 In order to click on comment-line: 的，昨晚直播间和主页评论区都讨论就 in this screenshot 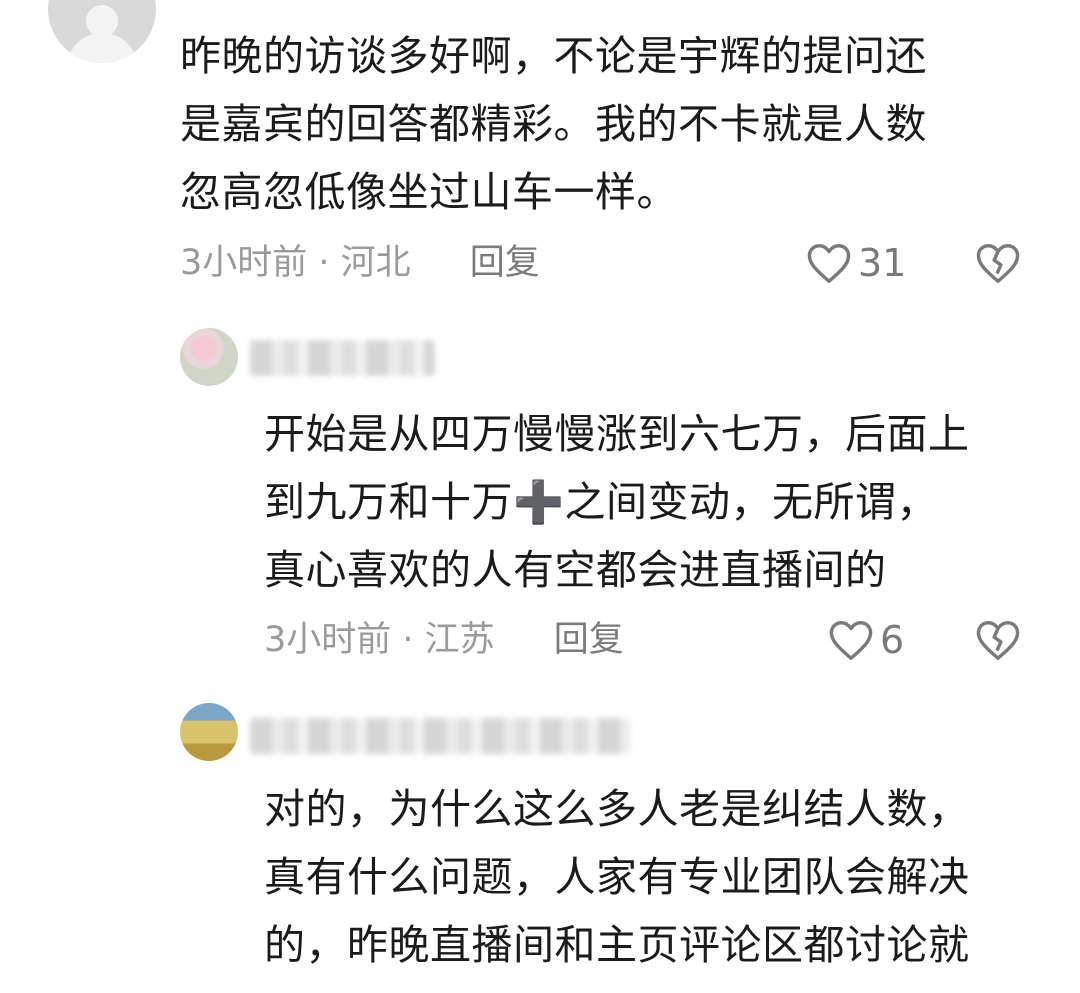, I will do `click(617, 945)`.